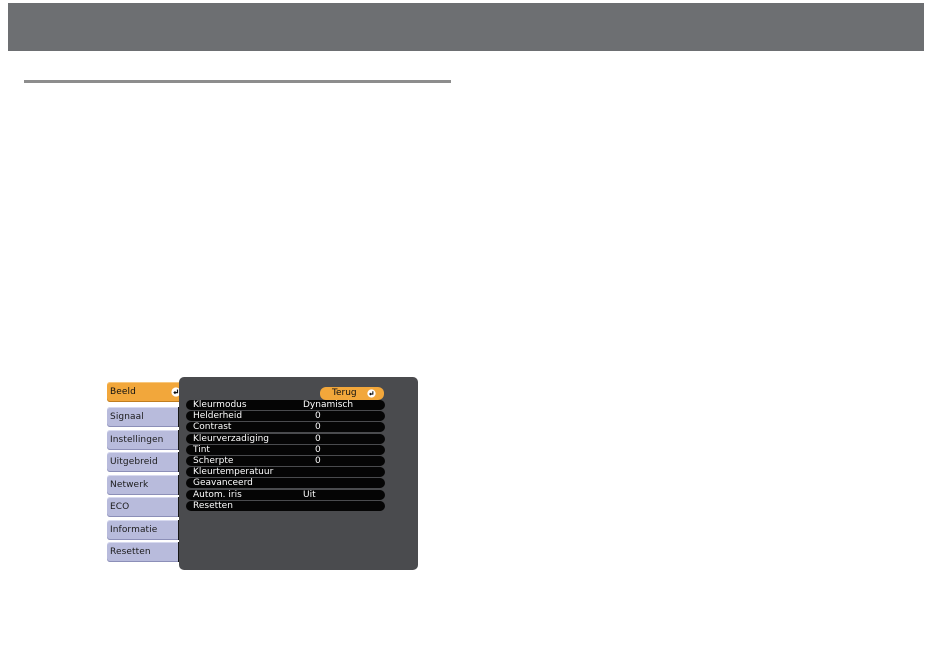  What do you see at coordinates (142, 507) in the screenshot?
I see `menu-item-eco: ECO` at bounding box center [142, 507].